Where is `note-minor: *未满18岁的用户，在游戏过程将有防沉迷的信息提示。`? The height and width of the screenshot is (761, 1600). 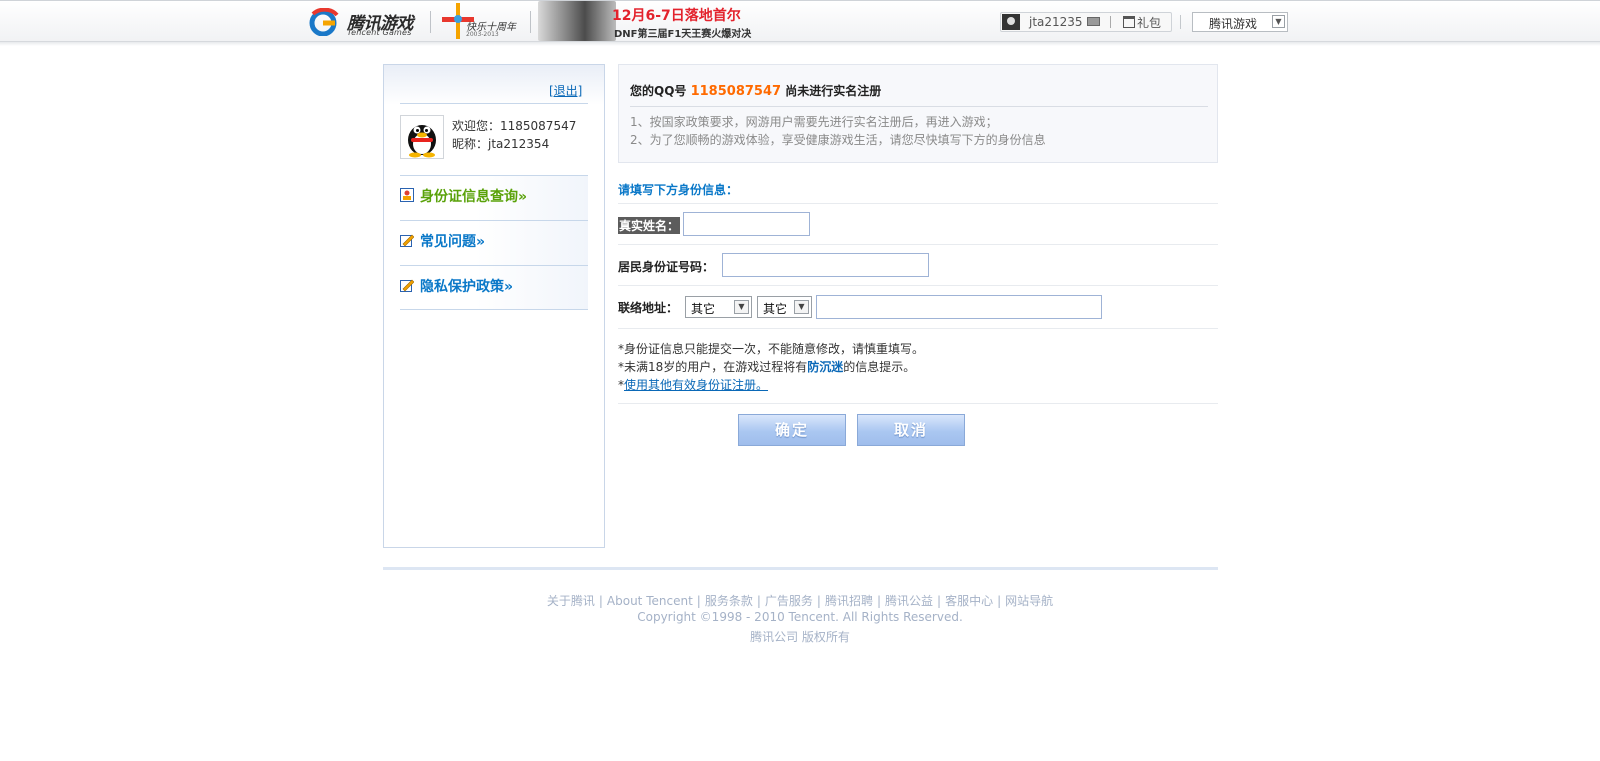 note-minor: *未满18岁的用户，在游戏过程将有防沉迷的信息提示。 is located at coordinates (766, 366).